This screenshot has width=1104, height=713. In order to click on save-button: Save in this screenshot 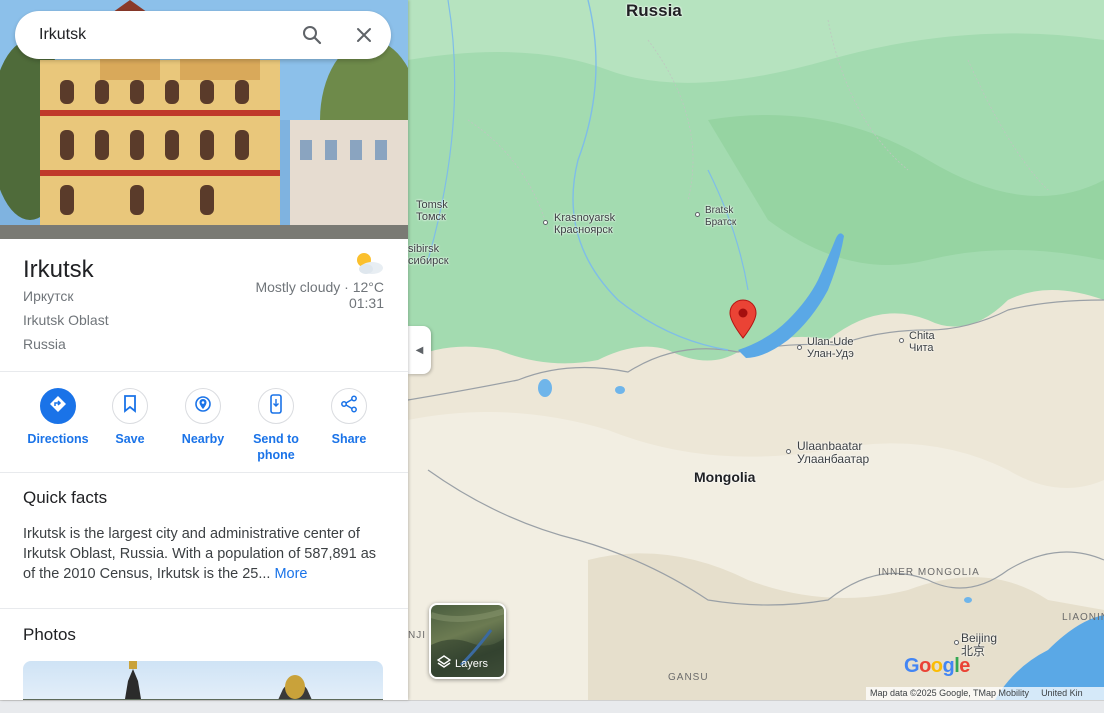, I will do `click(130, 417)`.